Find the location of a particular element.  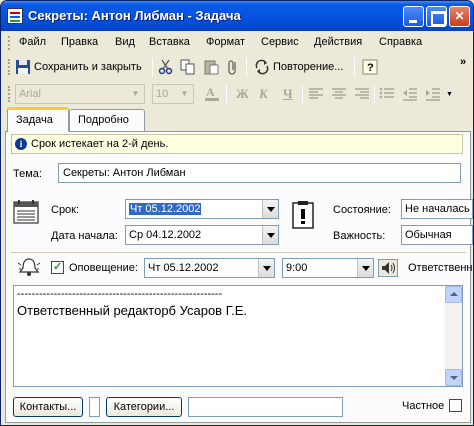

font-size-combo: 10 ▼ is located at coordinates (173, 94).